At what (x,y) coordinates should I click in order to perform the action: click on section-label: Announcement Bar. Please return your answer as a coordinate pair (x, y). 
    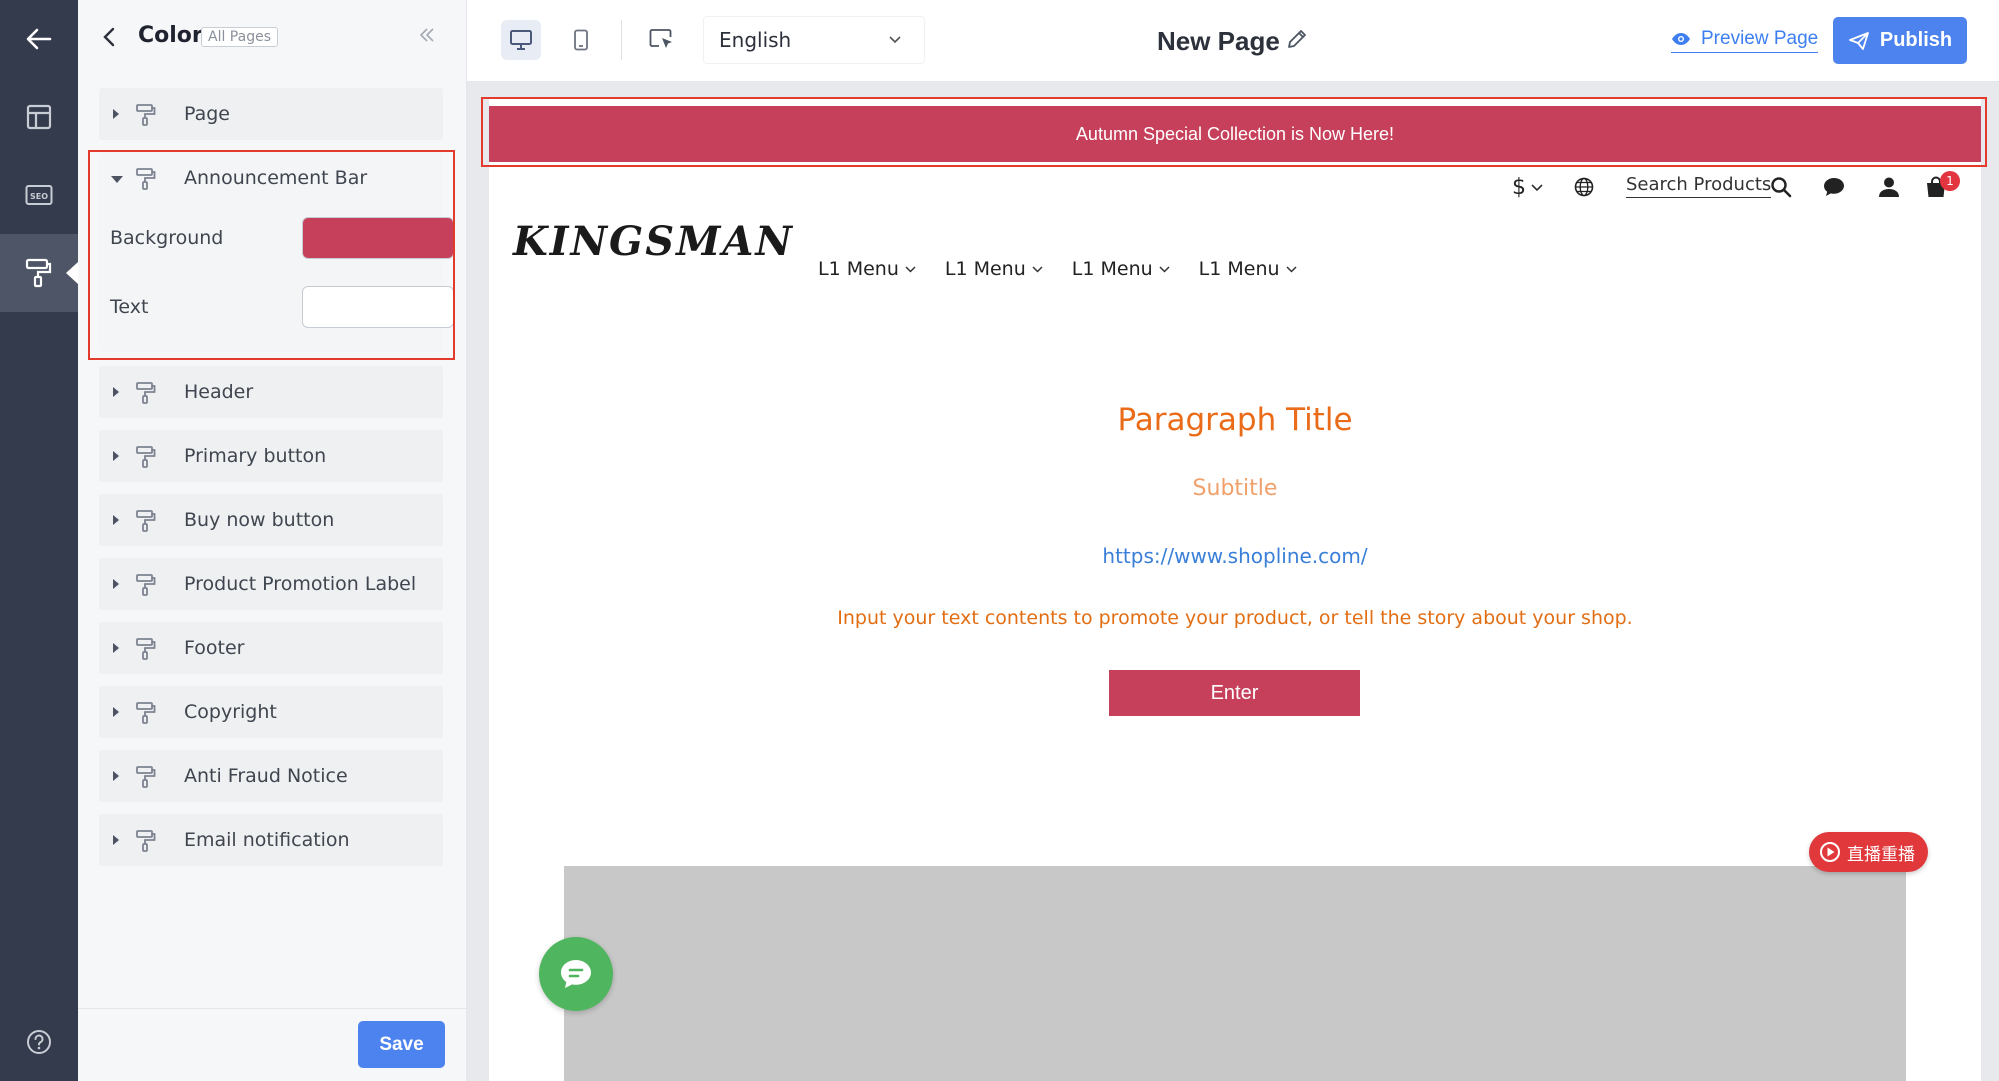
    Looking at the image, I should click on (275, 178).